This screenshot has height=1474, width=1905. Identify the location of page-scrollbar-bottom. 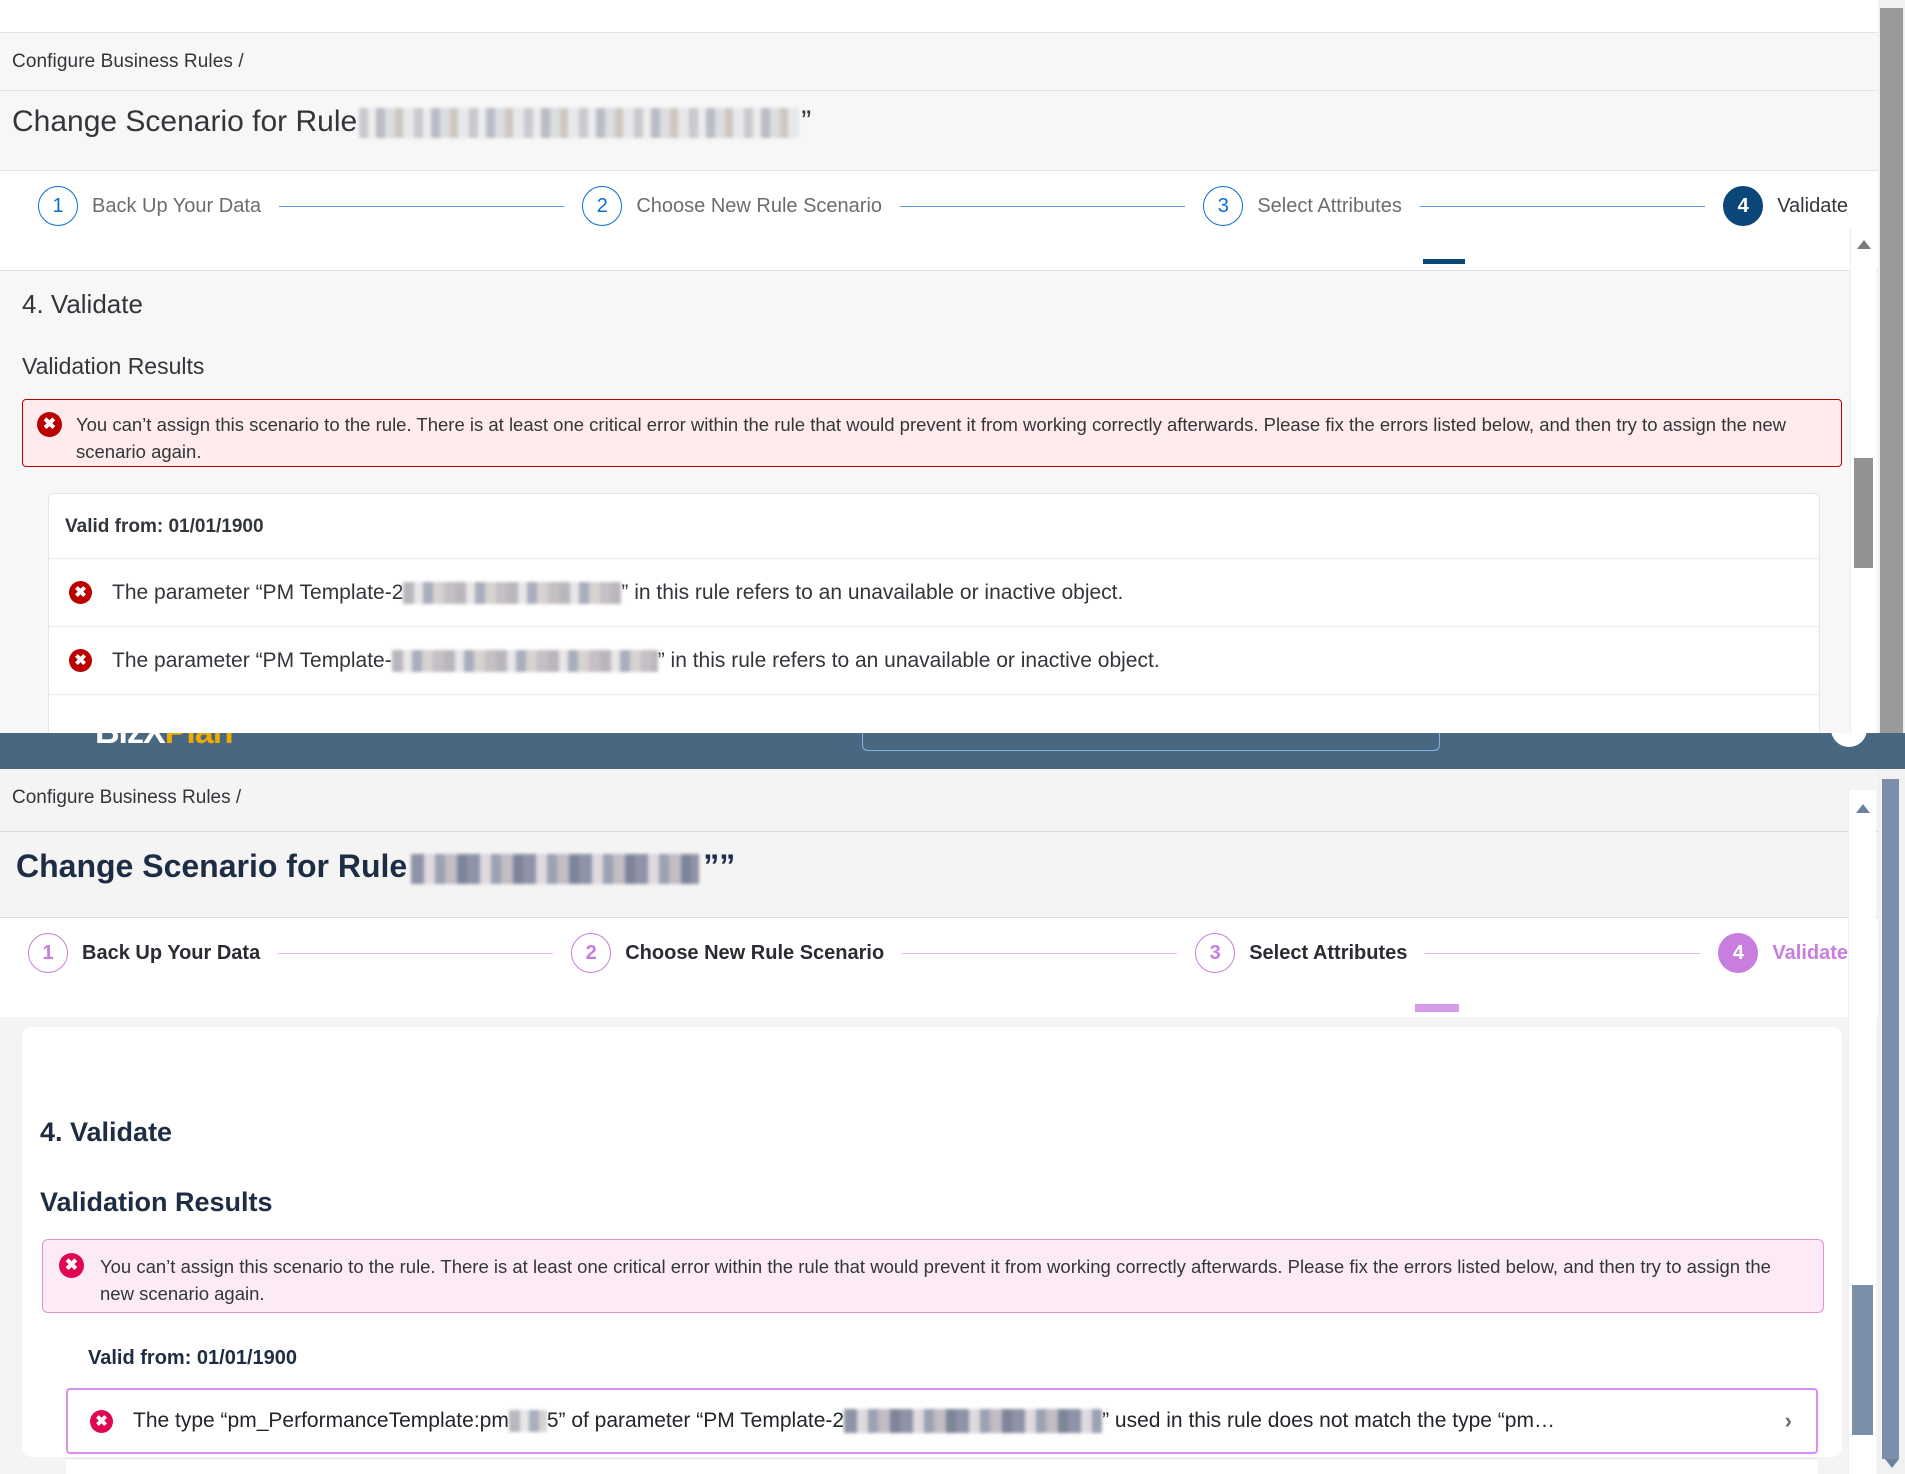
(1891, 1121).